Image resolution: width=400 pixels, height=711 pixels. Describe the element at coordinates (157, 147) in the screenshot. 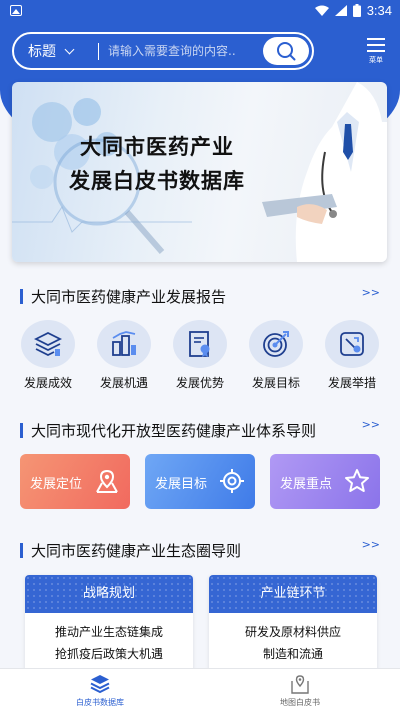

I see `banner-title-line1: 大同市医药产业` at that location.